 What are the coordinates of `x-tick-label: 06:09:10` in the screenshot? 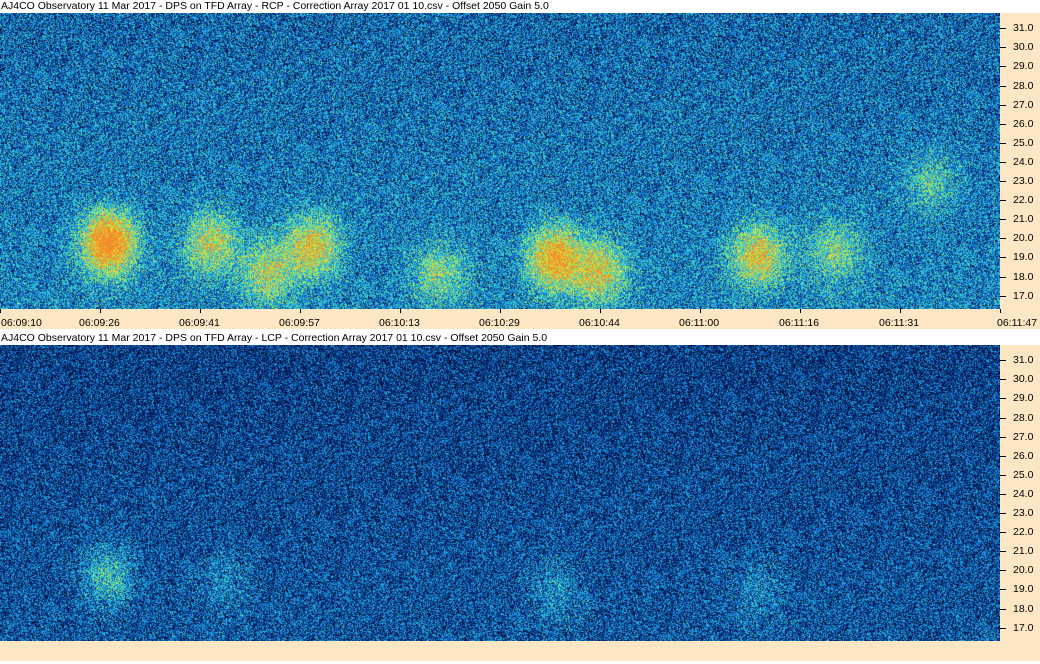 It's located at (21, 323).